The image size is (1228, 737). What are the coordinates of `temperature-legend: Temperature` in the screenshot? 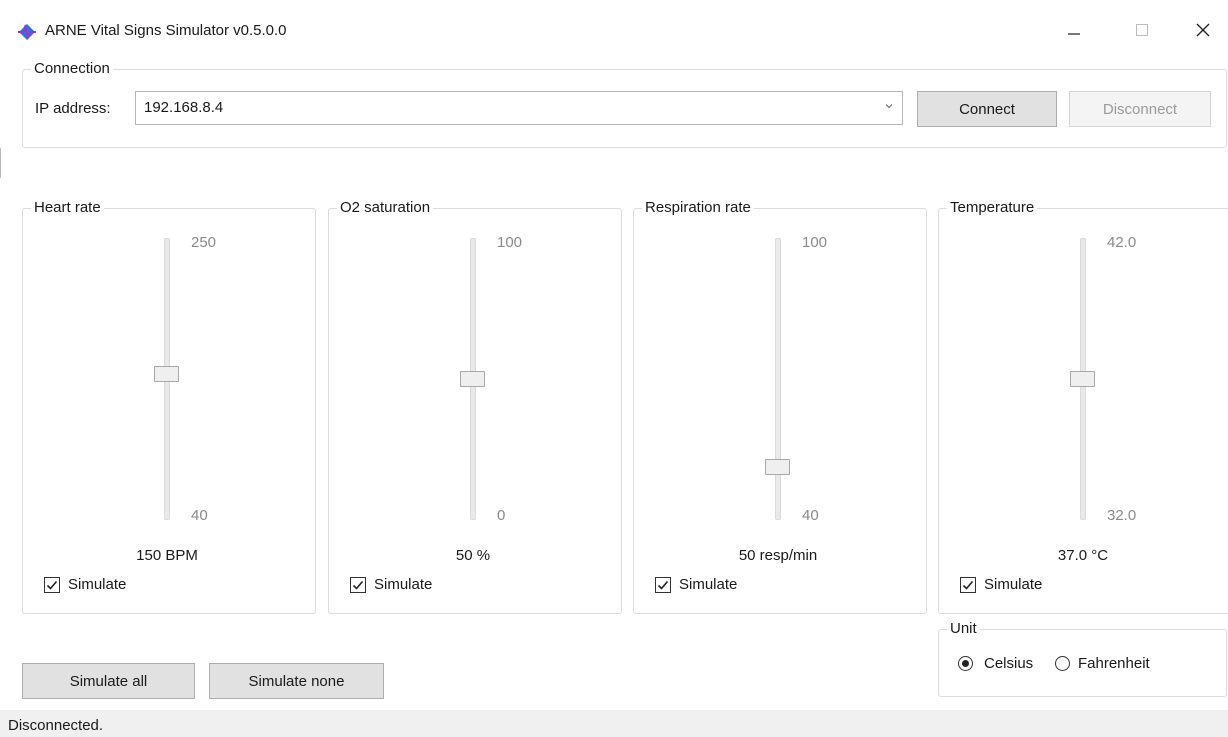 It's located at (992, 208).